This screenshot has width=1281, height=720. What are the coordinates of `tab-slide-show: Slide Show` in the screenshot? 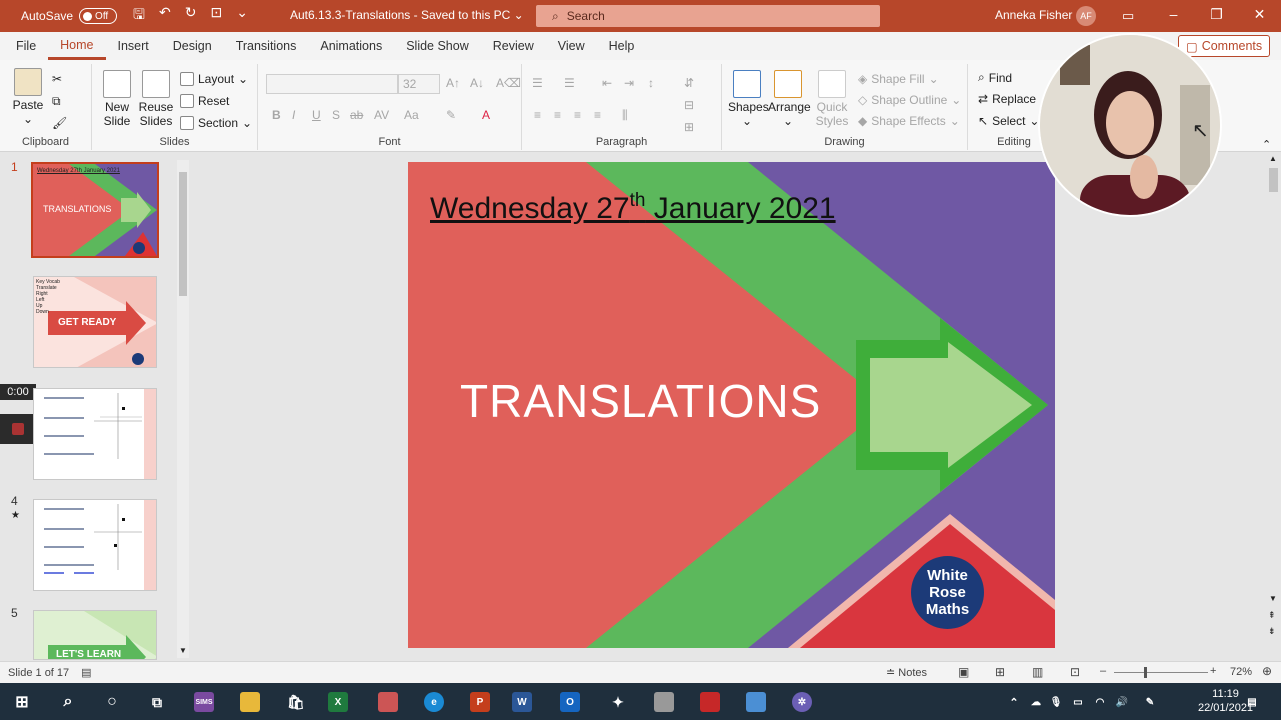 It's located at (437, 46).